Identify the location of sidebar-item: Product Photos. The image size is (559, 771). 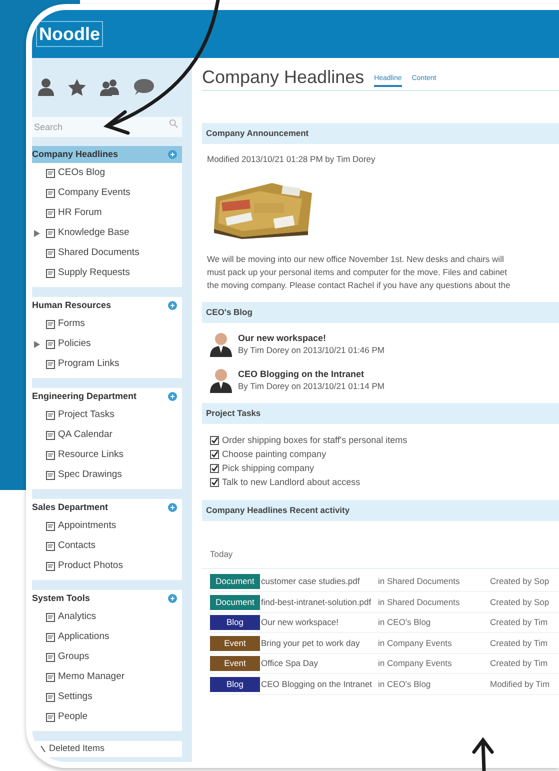
(90, 566).